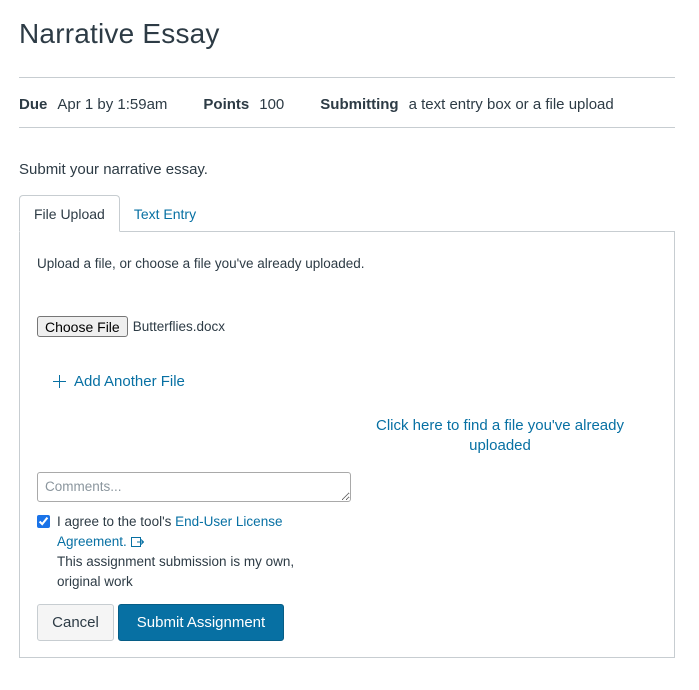  What do you see at coordinates (272, 104) in the screenshot?
I see `points-value: 100` at bounding box center [272, 104].